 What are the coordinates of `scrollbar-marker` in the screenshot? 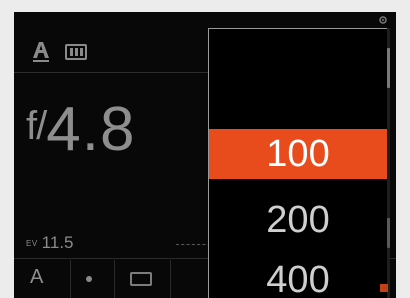 It's located at (388, 233).